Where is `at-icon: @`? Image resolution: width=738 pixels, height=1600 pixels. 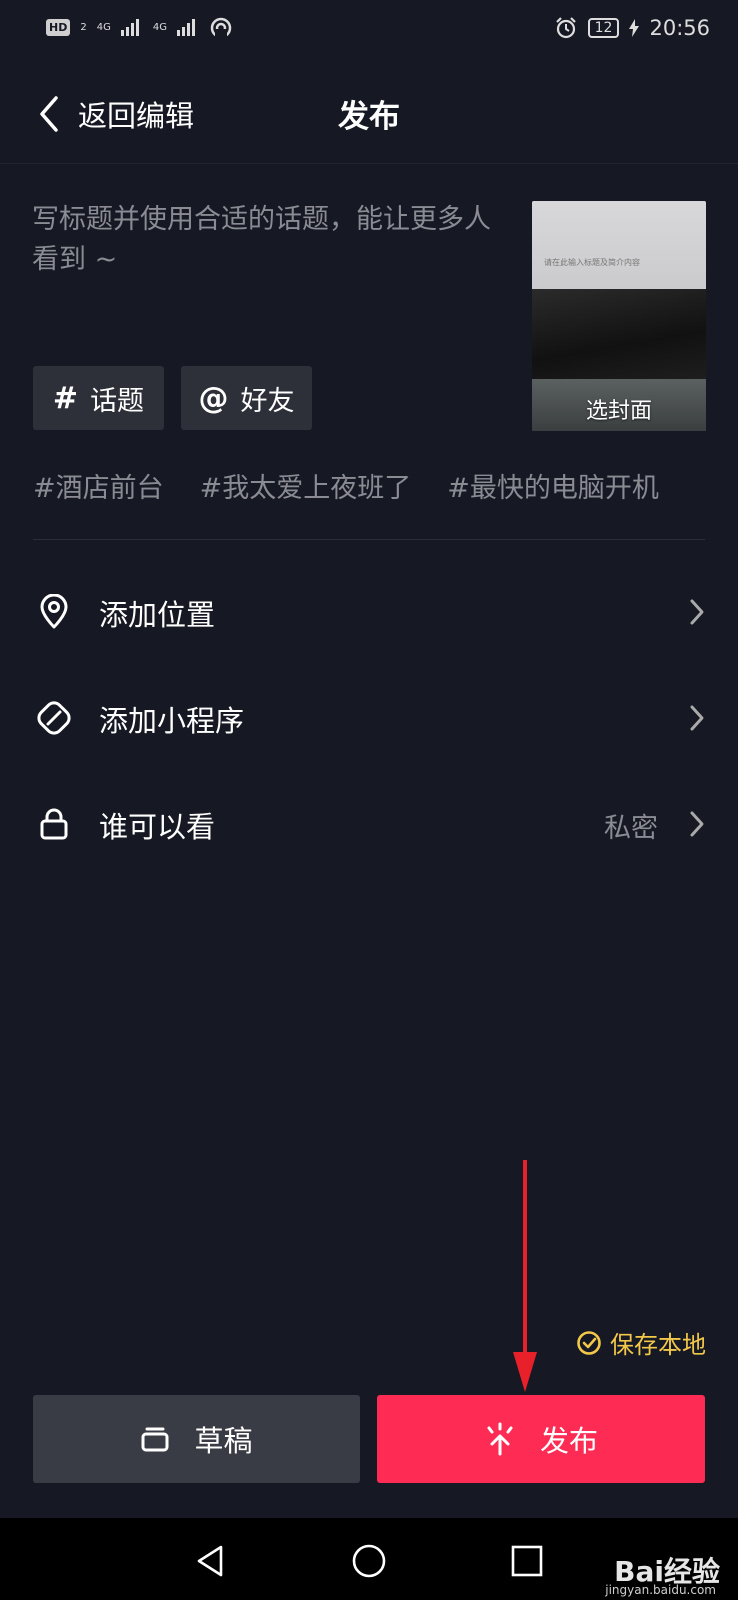 at-icon: @ is located at coordinates (213, 398).